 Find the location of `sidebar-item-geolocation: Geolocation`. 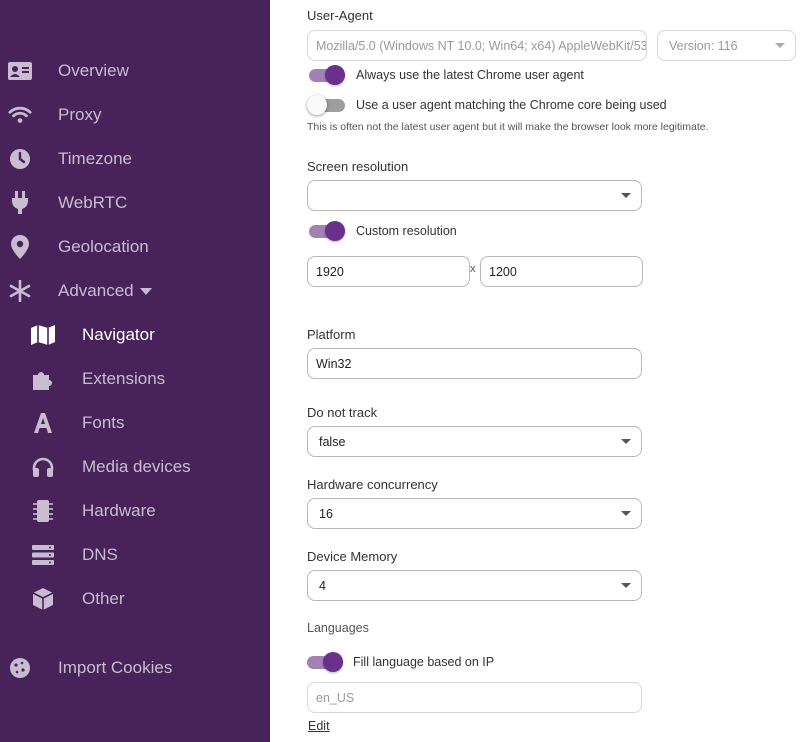

sidebar-item-geolocation: Geolocation is located at coordinates (135, 247).